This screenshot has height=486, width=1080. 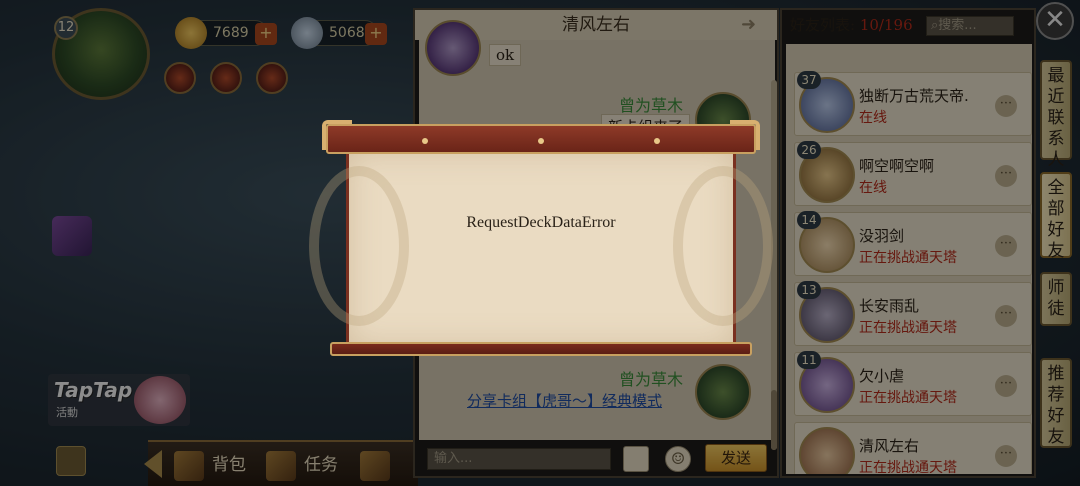 I want to click on rod-curl-left, so click(x=337, y=135).